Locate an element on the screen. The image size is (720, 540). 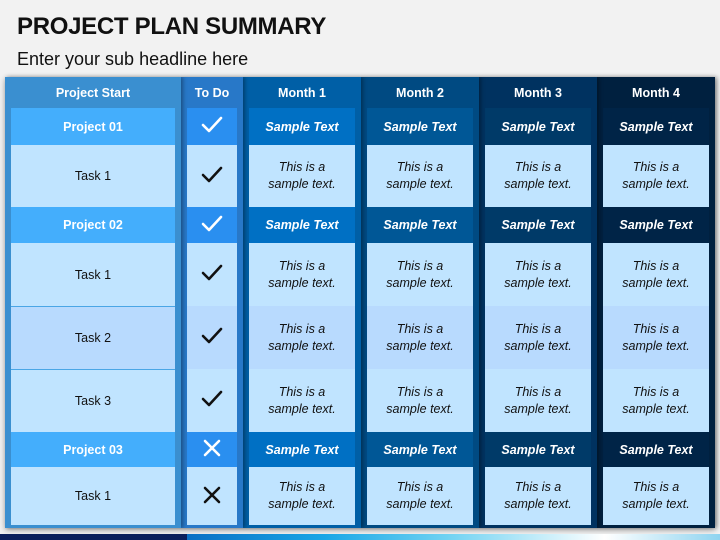
project-label: Project 03 is located at coordinates (93, 449).